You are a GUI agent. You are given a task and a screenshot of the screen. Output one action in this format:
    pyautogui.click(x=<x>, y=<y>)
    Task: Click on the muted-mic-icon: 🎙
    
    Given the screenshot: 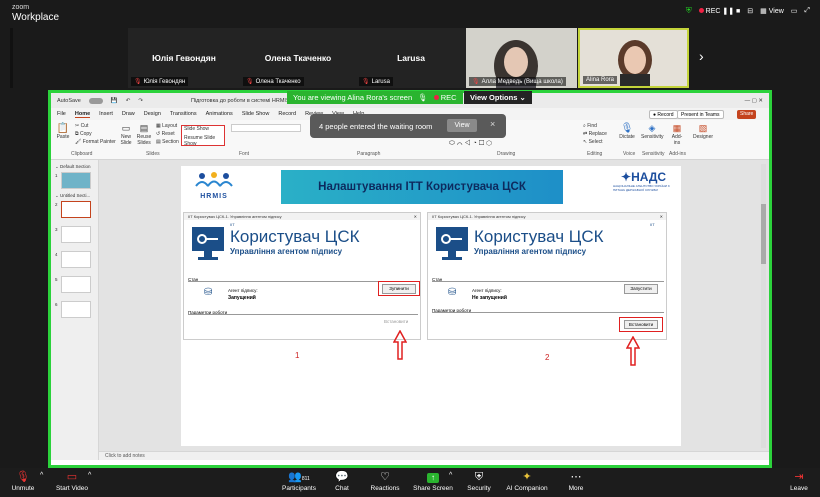 What is the action you would take?
    pyautogui.click(x=250, y=82)
    